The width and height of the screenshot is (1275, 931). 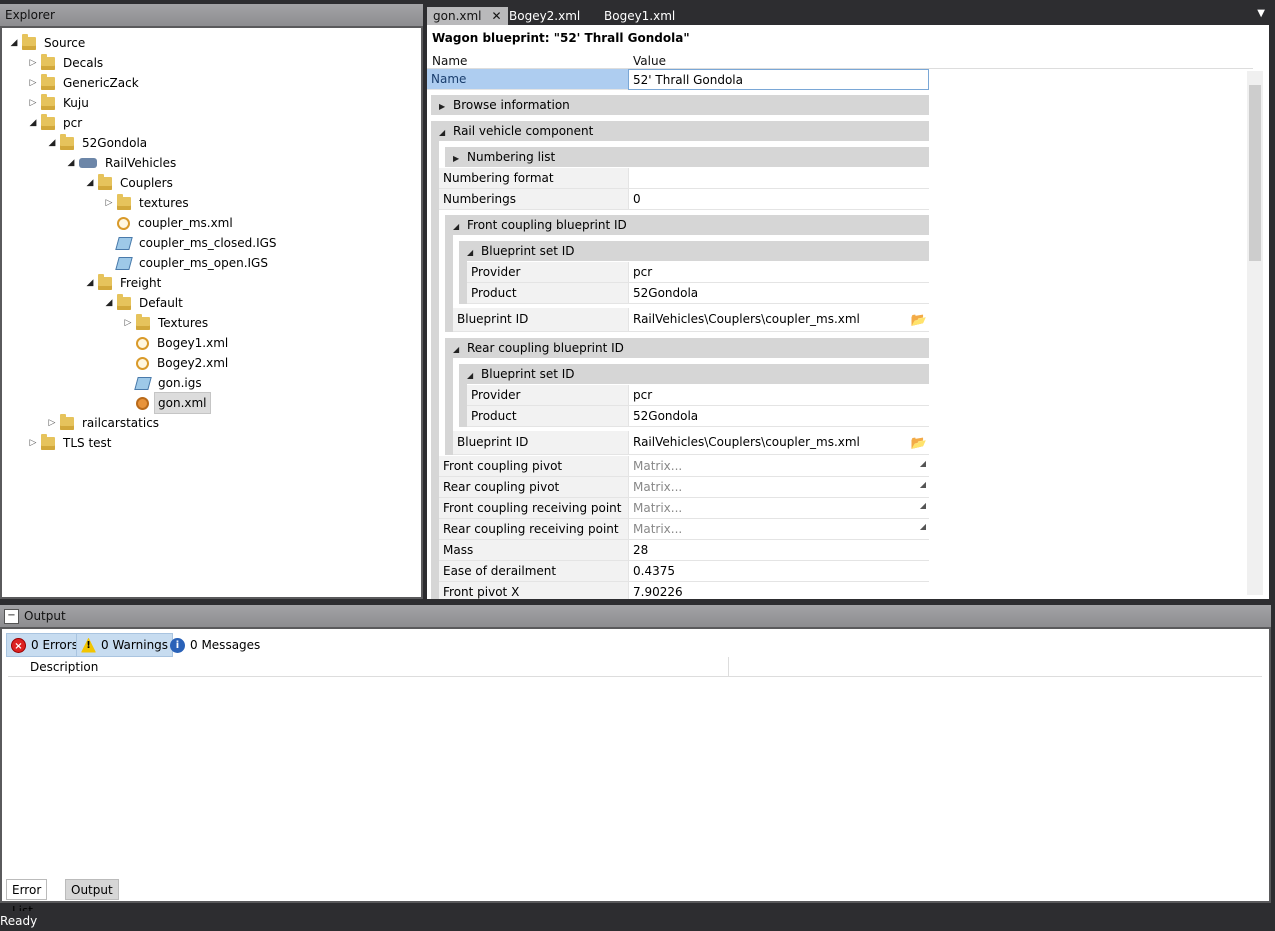 I want to click on category-browse-information: ▶ Browse information, so click(x=680, y=105).